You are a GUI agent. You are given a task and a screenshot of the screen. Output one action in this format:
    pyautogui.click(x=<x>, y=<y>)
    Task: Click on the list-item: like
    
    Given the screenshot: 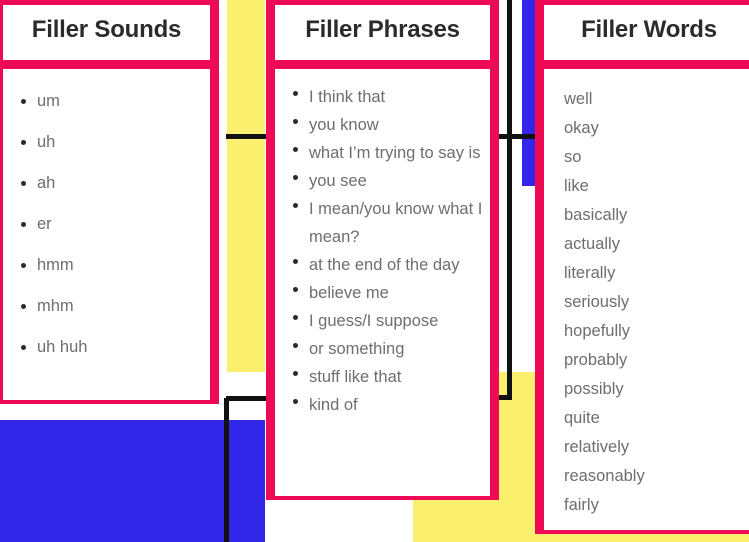 What is the action you would take?
    pyautogui.click(x=576, y=186)
    